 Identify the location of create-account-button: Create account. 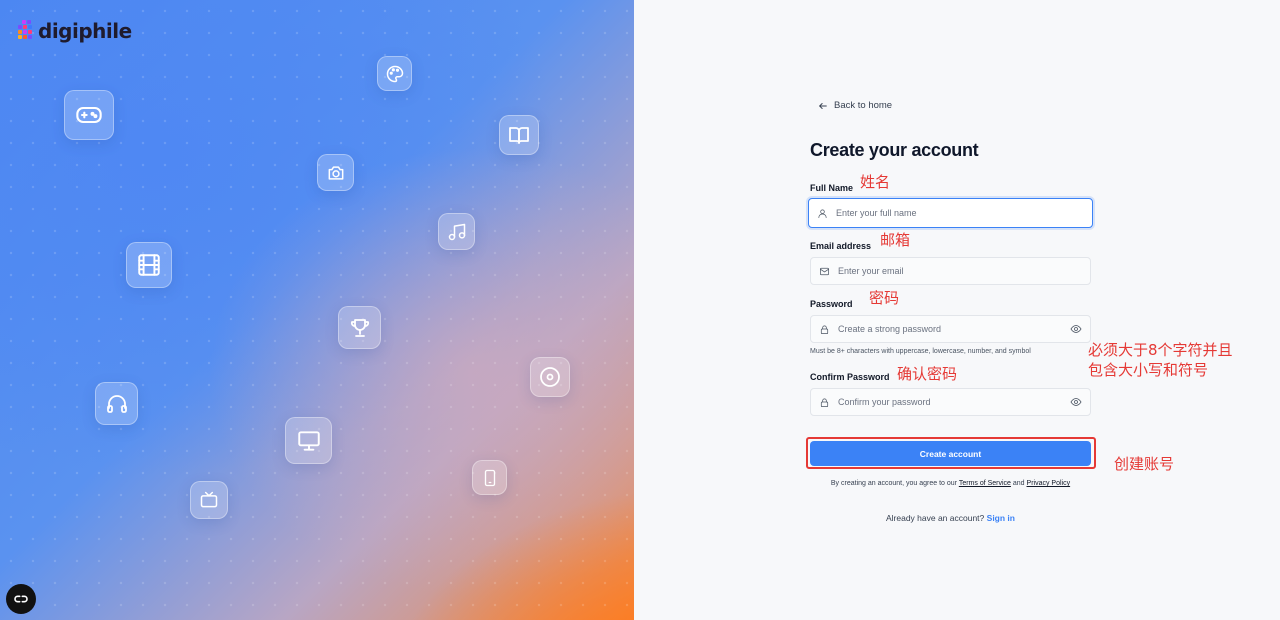
(950, 453).